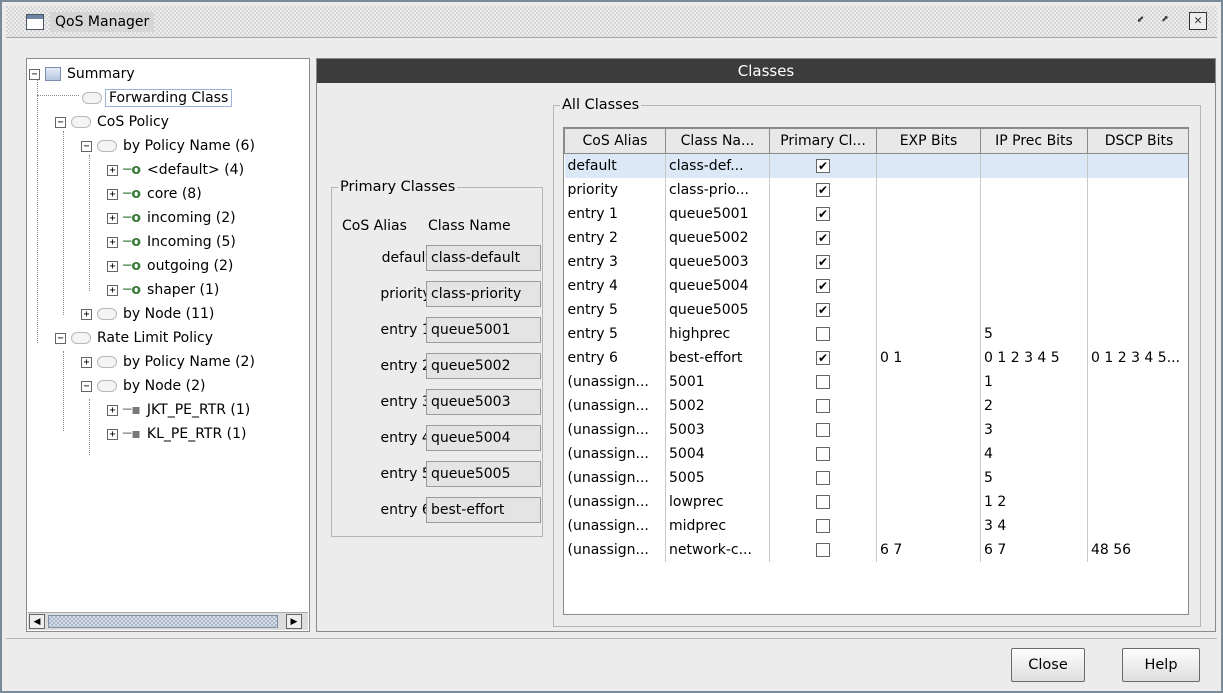  I want to click on cell-class-name: 5004, so click(717, 453).